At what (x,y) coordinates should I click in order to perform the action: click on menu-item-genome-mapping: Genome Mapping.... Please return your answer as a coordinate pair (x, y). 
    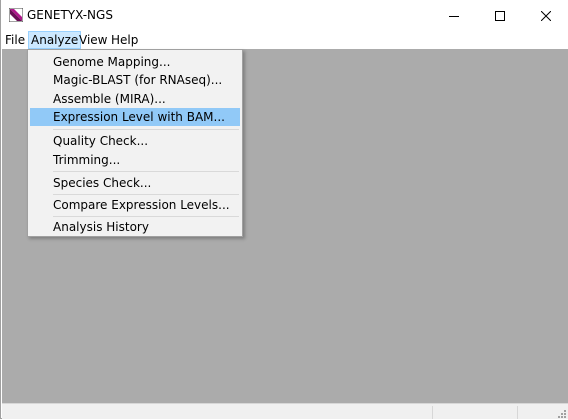
    Looking at the image, I should click on (135, 62).